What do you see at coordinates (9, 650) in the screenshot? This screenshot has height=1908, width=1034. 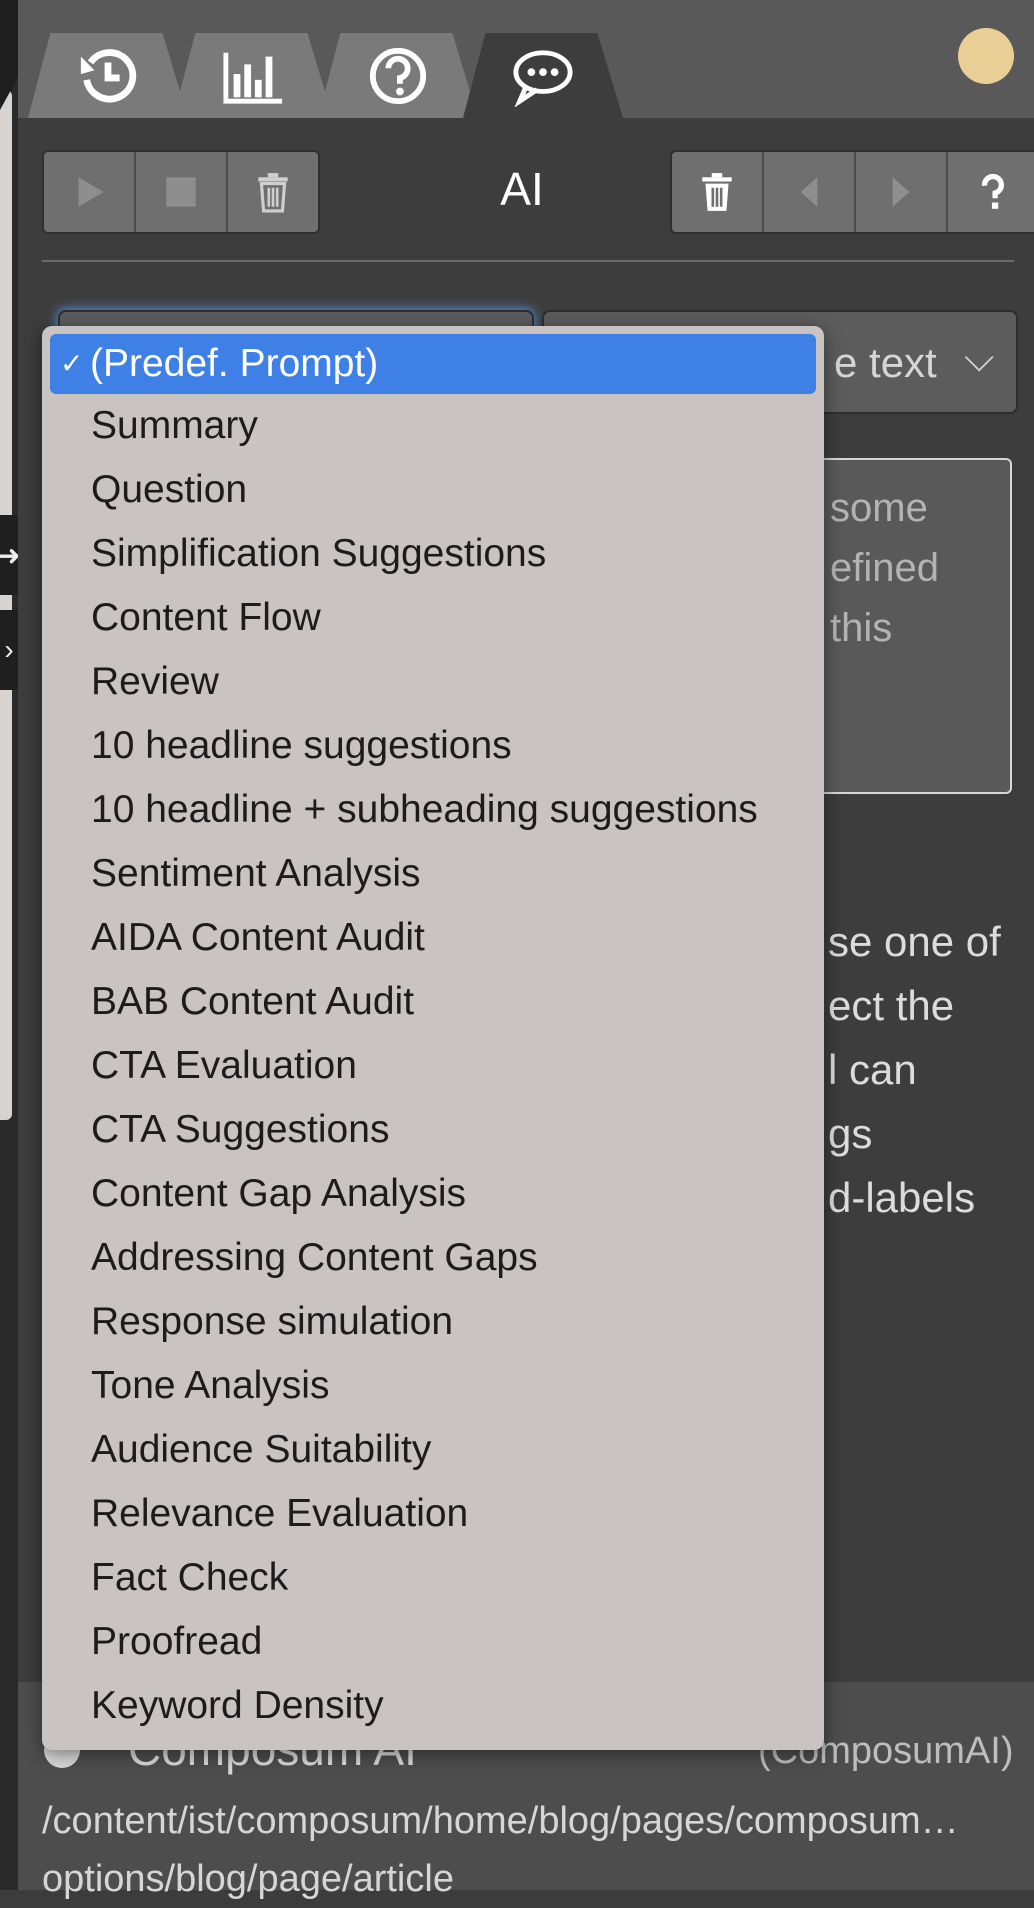 I see `chevron-right-icon: ›` at bounding box center [9, 650].